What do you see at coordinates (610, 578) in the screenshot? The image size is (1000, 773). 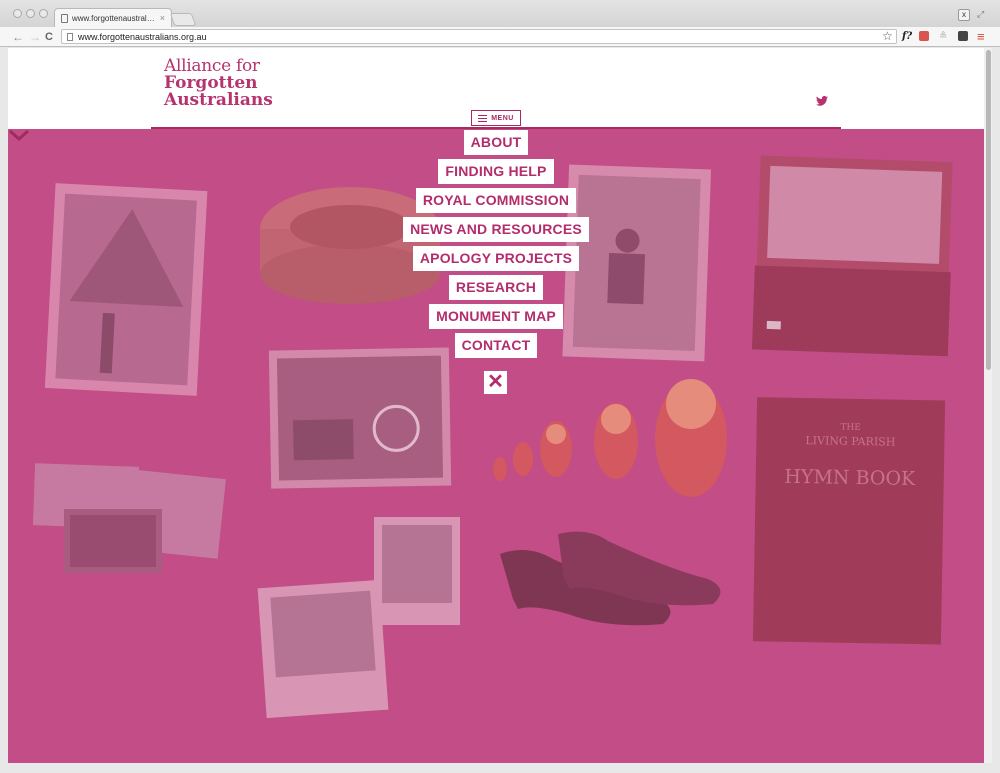 I see `shoes` at bounding box center [610, 578].